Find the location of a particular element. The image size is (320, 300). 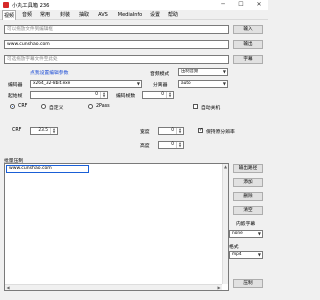

crf-radio is located at coordinates (12, 106).